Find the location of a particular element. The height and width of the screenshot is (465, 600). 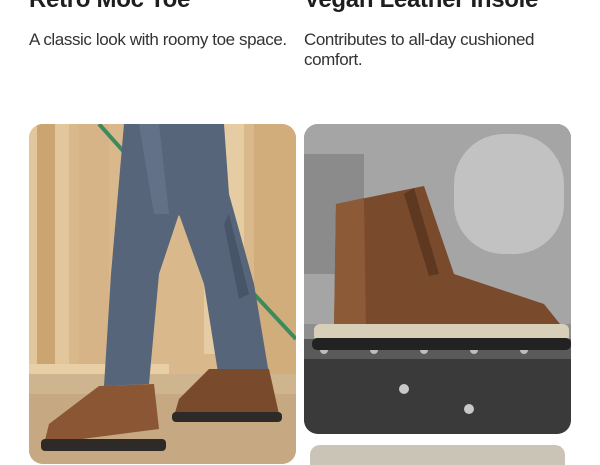

feature-title: Retro Moc Toe is located at coordinates (109, 7).